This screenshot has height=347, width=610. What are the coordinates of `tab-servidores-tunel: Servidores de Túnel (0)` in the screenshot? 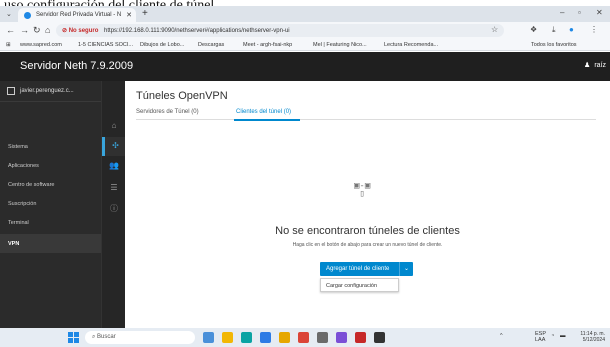 It's located at (167, 112).